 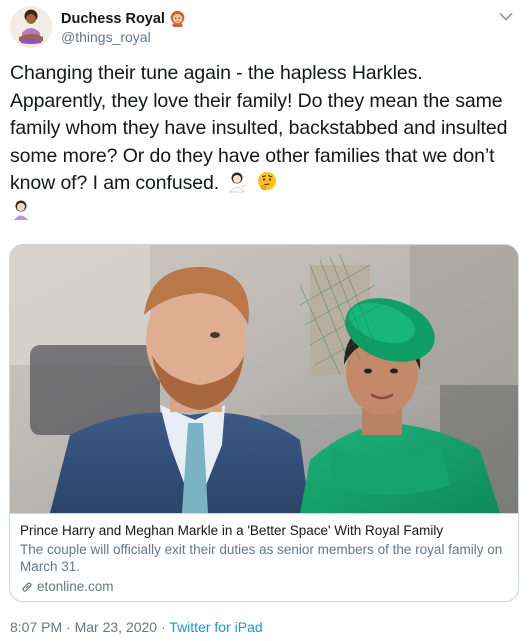 What do you see at coordinates (36, 627) in the screenshot?
I see `tweet-time: 8:07 PM` at bounding box center [36, 627].